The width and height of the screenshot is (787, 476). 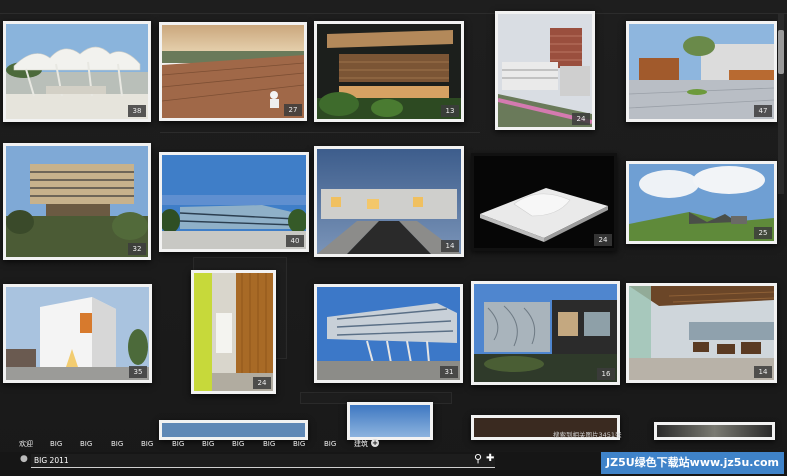 I want to click on tile-canopy-pavilion: 38, so click(x=77, y=71).